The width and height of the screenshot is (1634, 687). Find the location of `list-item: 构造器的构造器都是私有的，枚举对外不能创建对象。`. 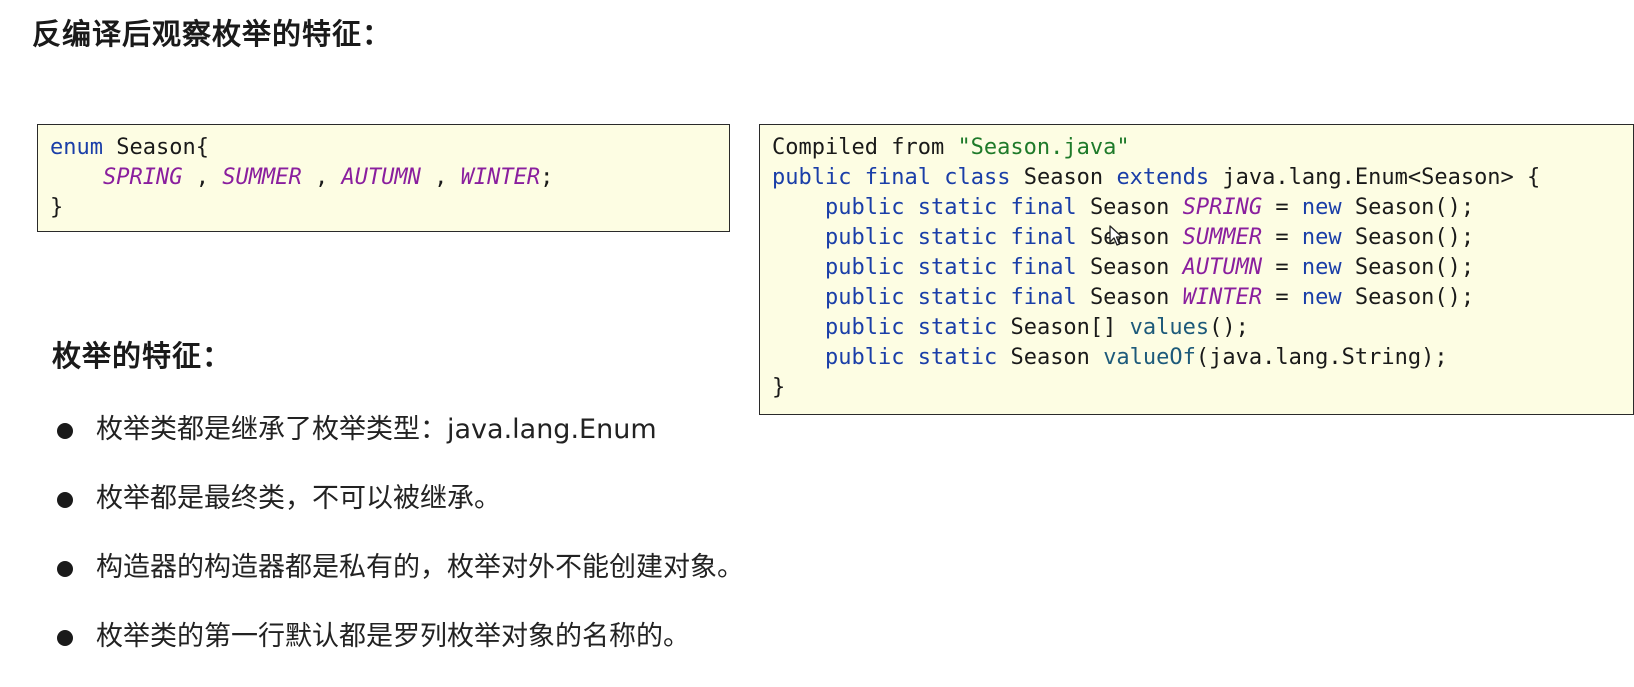

list-item: 构造器的构造器都是私有的，枚举对外不能创建对象。 is located at coordinates (398, 582).